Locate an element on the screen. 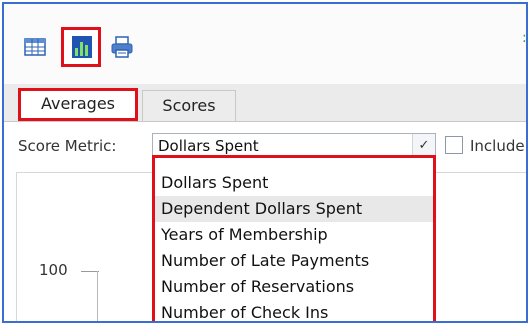  dropdown-option-years-of-membership: Years of Membership is located at coordinates (294, 235).